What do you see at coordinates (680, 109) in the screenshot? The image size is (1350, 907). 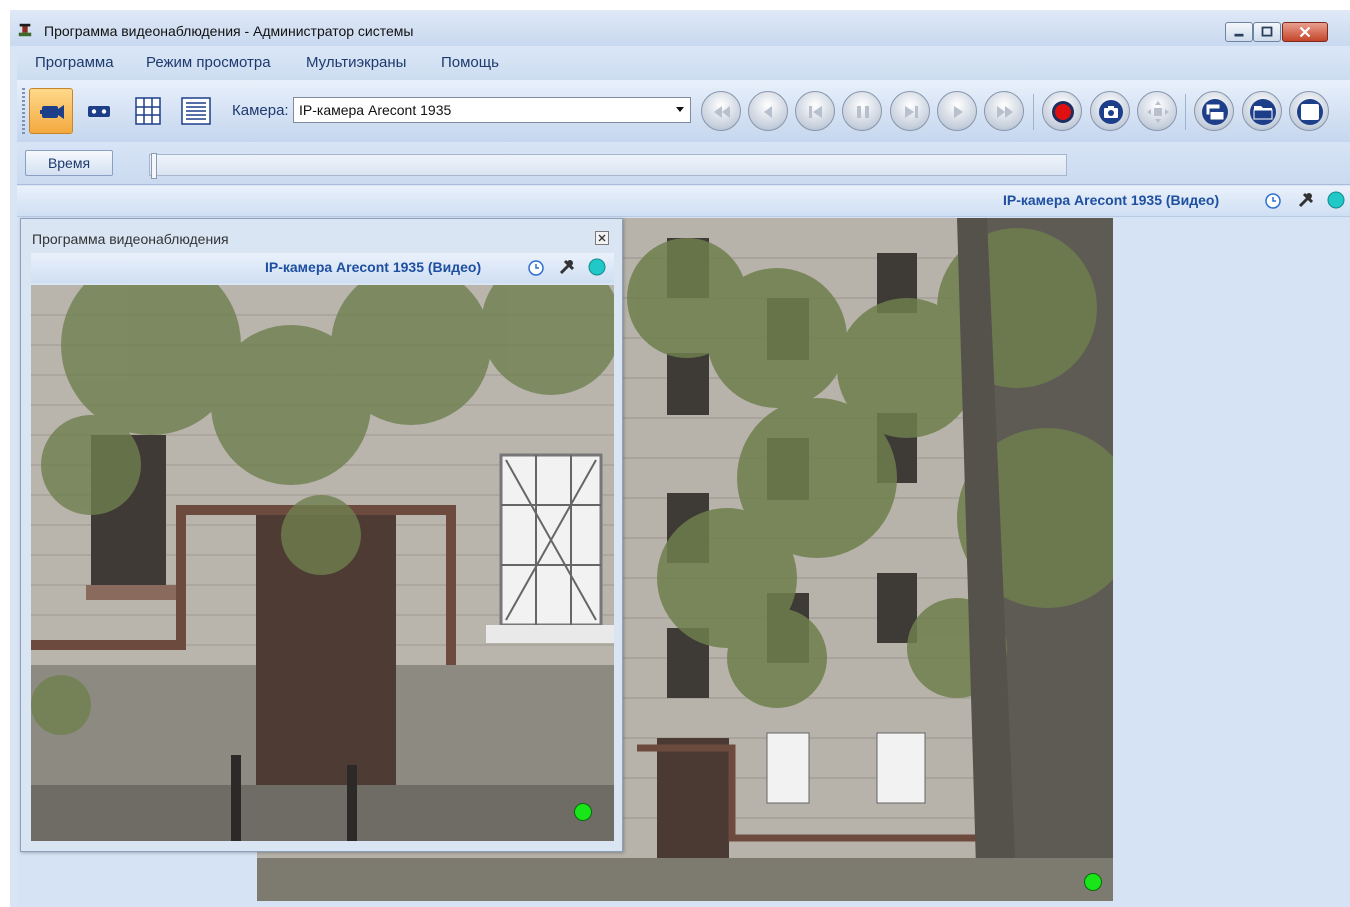 I see `chevron-down-icon` at bounding box center [680, 109].